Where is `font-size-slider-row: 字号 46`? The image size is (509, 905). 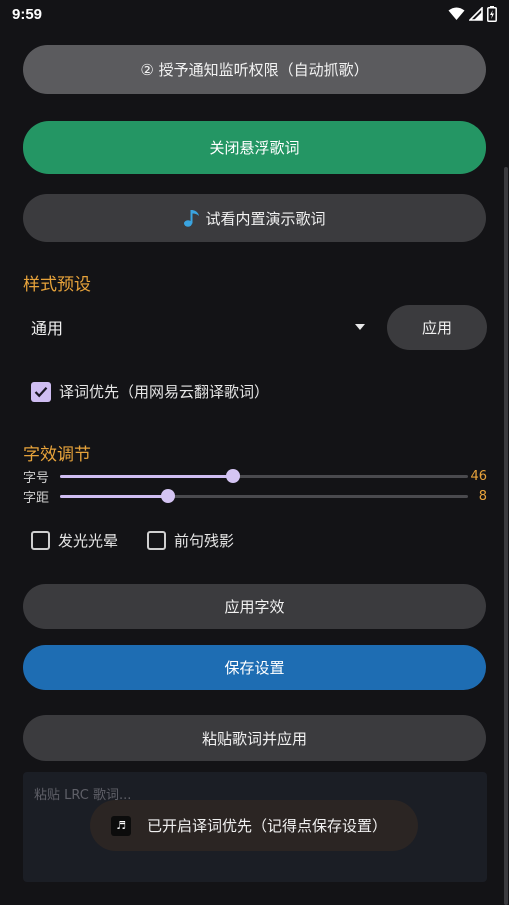 font-size-slider-row: 字号 46 is located at coordinates (255, 476).